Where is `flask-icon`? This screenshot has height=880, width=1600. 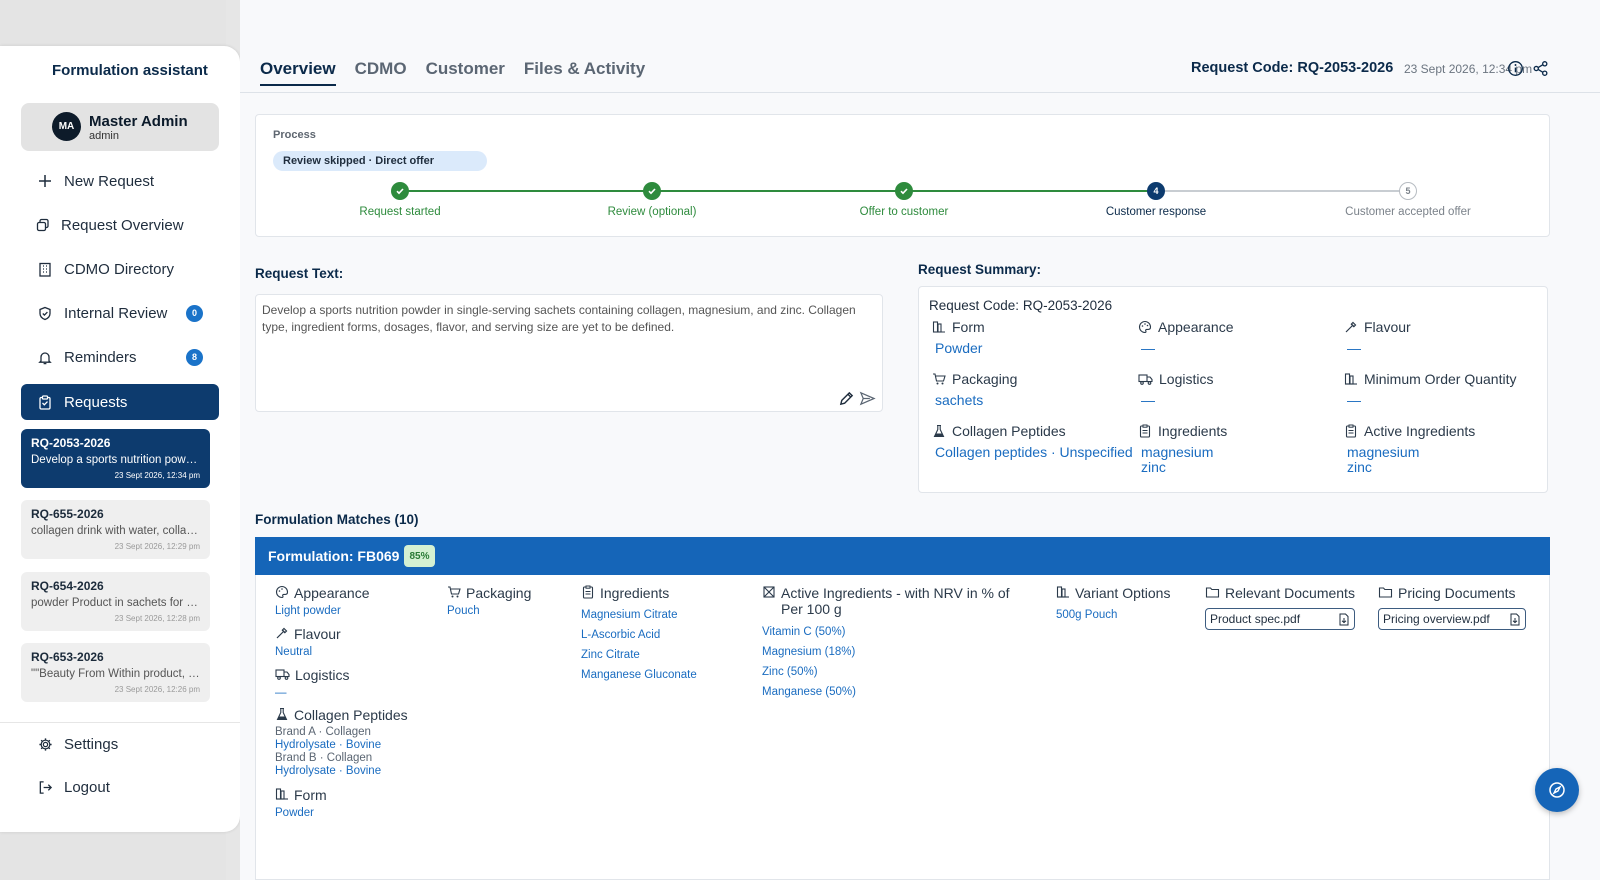 flask-icon is located at coordinates (282, 714).